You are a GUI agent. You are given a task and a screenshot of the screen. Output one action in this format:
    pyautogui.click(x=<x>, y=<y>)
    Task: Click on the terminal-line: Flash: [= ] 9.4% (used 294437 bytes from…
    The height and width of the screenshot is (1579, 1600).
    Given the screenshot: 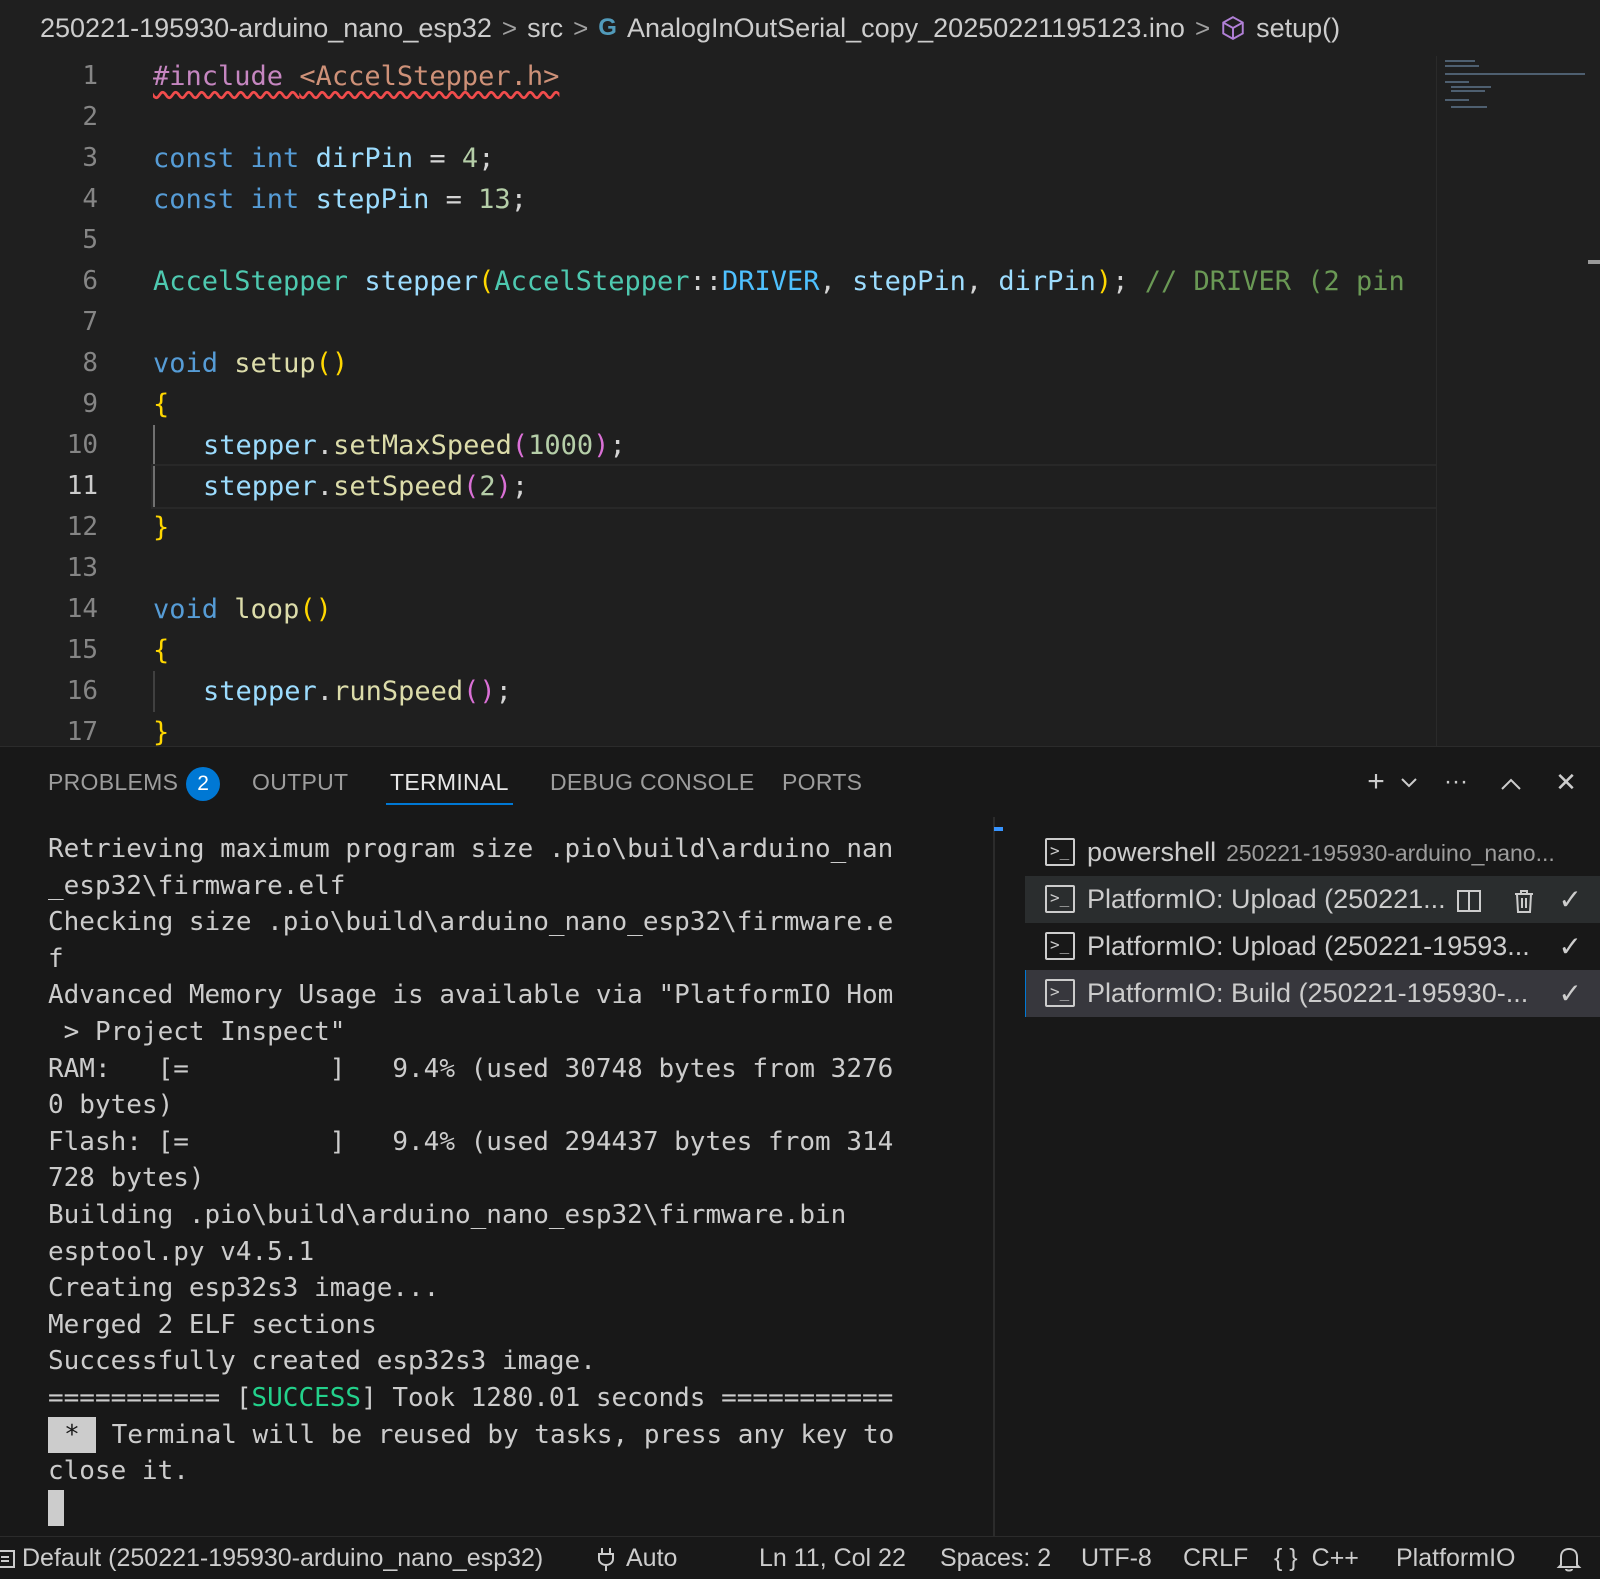 What is the action you would take?
    pyautogui.click(x=471, y=1141)
    